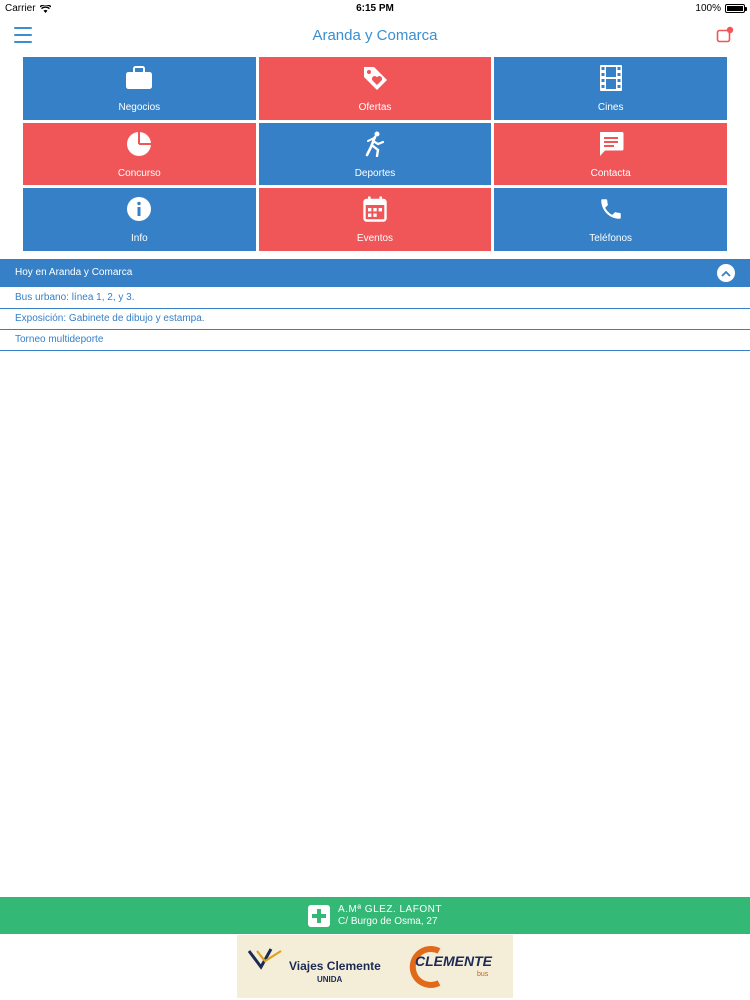  Describe the element at coordinates (483, 974) in the screenshot. I see `ad-brand-right-sub: bus` at that location.